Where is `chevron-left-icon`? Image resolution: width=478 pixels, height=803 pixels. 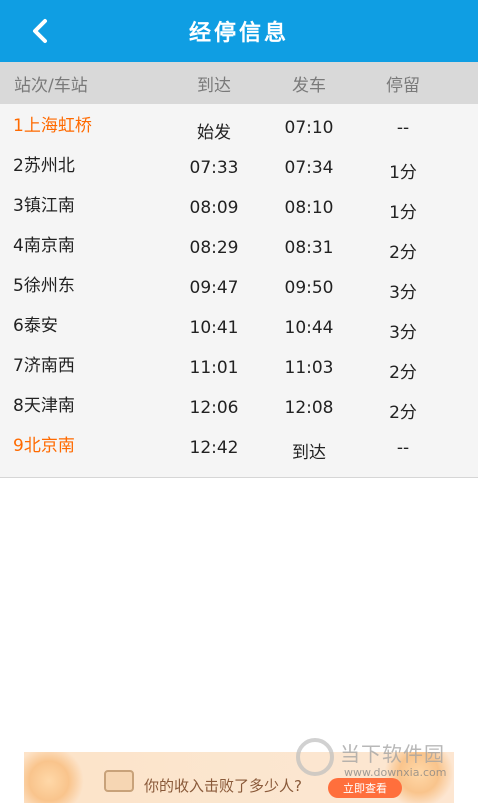
chevron-left-icon is located at coordinates (40, 31).